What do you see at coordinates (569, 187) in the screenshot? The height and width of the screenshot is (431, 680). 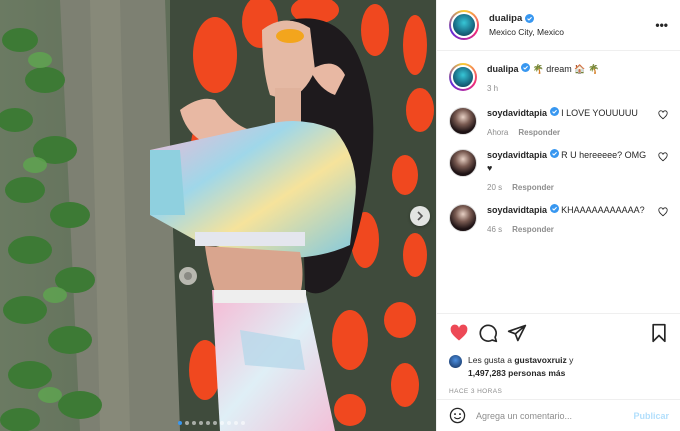 I see `comment-meta: 20 s Responder` at bounding box center [569, 187].